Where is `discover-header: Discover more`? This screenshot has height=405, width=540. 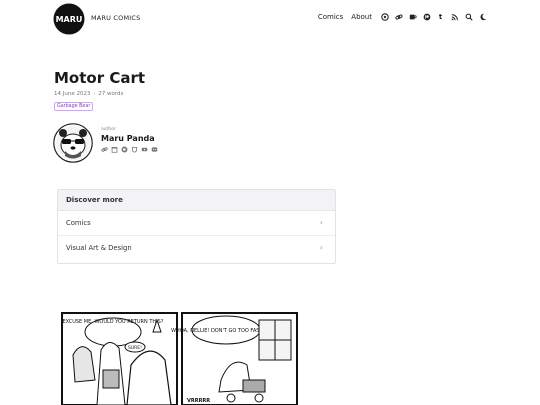 discover-header: Discover more is located at coordinates (196, 200).